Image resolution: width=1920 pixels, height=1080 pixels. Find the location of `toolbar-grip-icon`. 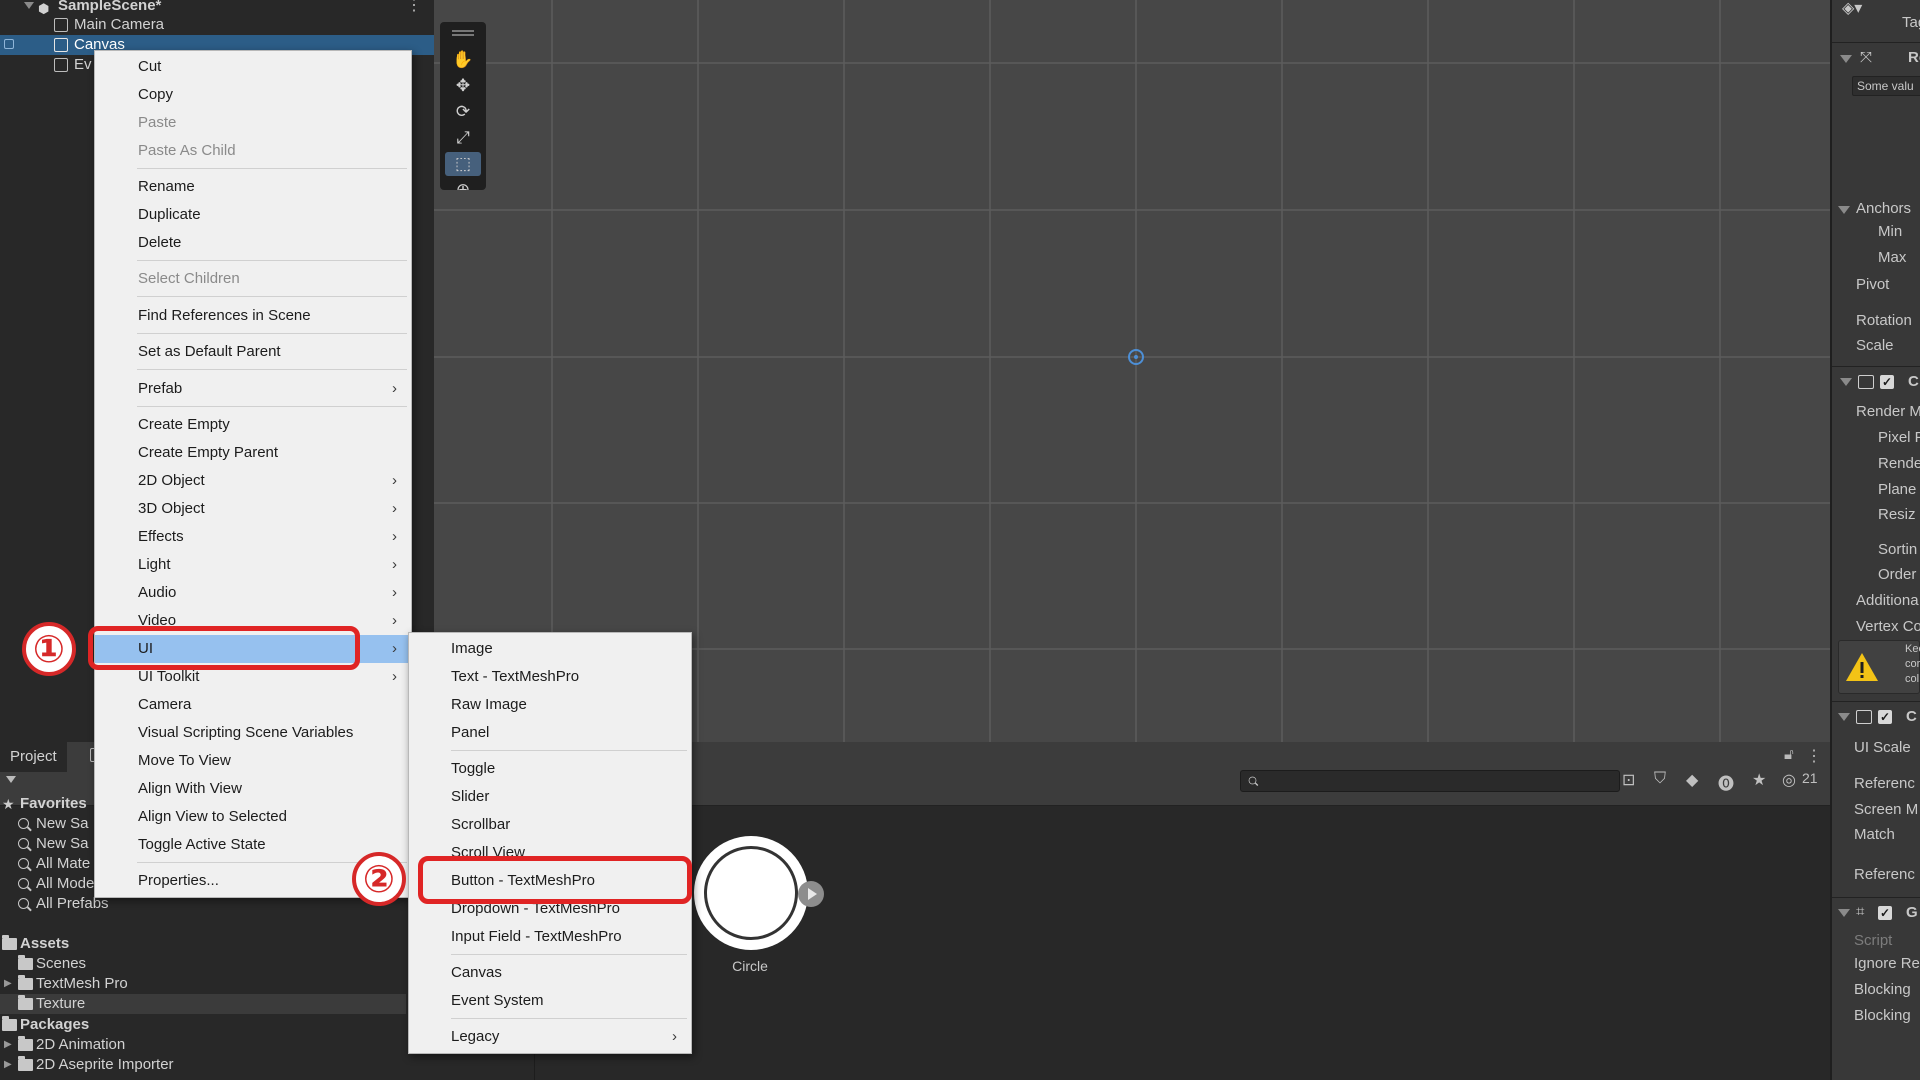

toolbar-grip-icon is located at coordinates (463, 31).